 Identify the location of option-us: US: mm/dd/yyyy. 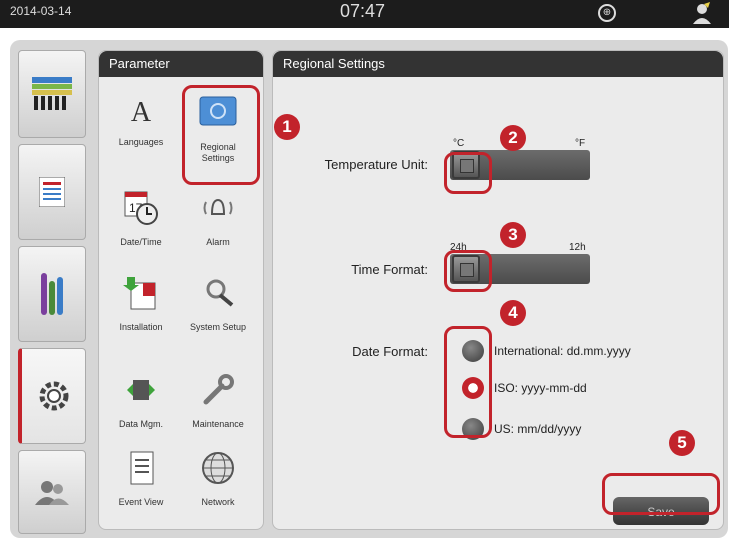
(537, 429).